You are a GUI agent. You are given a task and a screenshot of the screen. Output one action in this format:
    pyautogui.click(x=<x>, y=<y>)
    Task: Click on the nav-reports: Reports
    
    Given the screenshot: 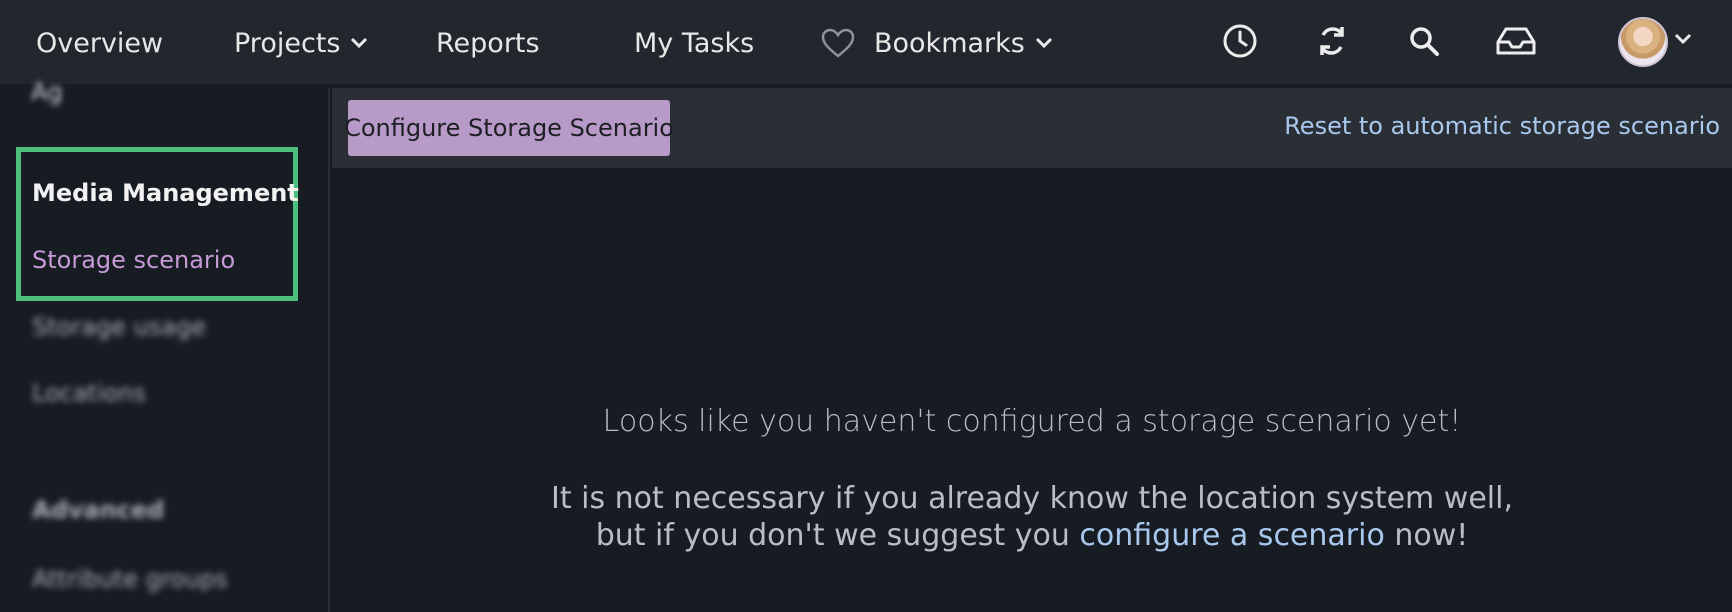 What is the action you would take?
    pyautogui.click(x=488, y=43)
    